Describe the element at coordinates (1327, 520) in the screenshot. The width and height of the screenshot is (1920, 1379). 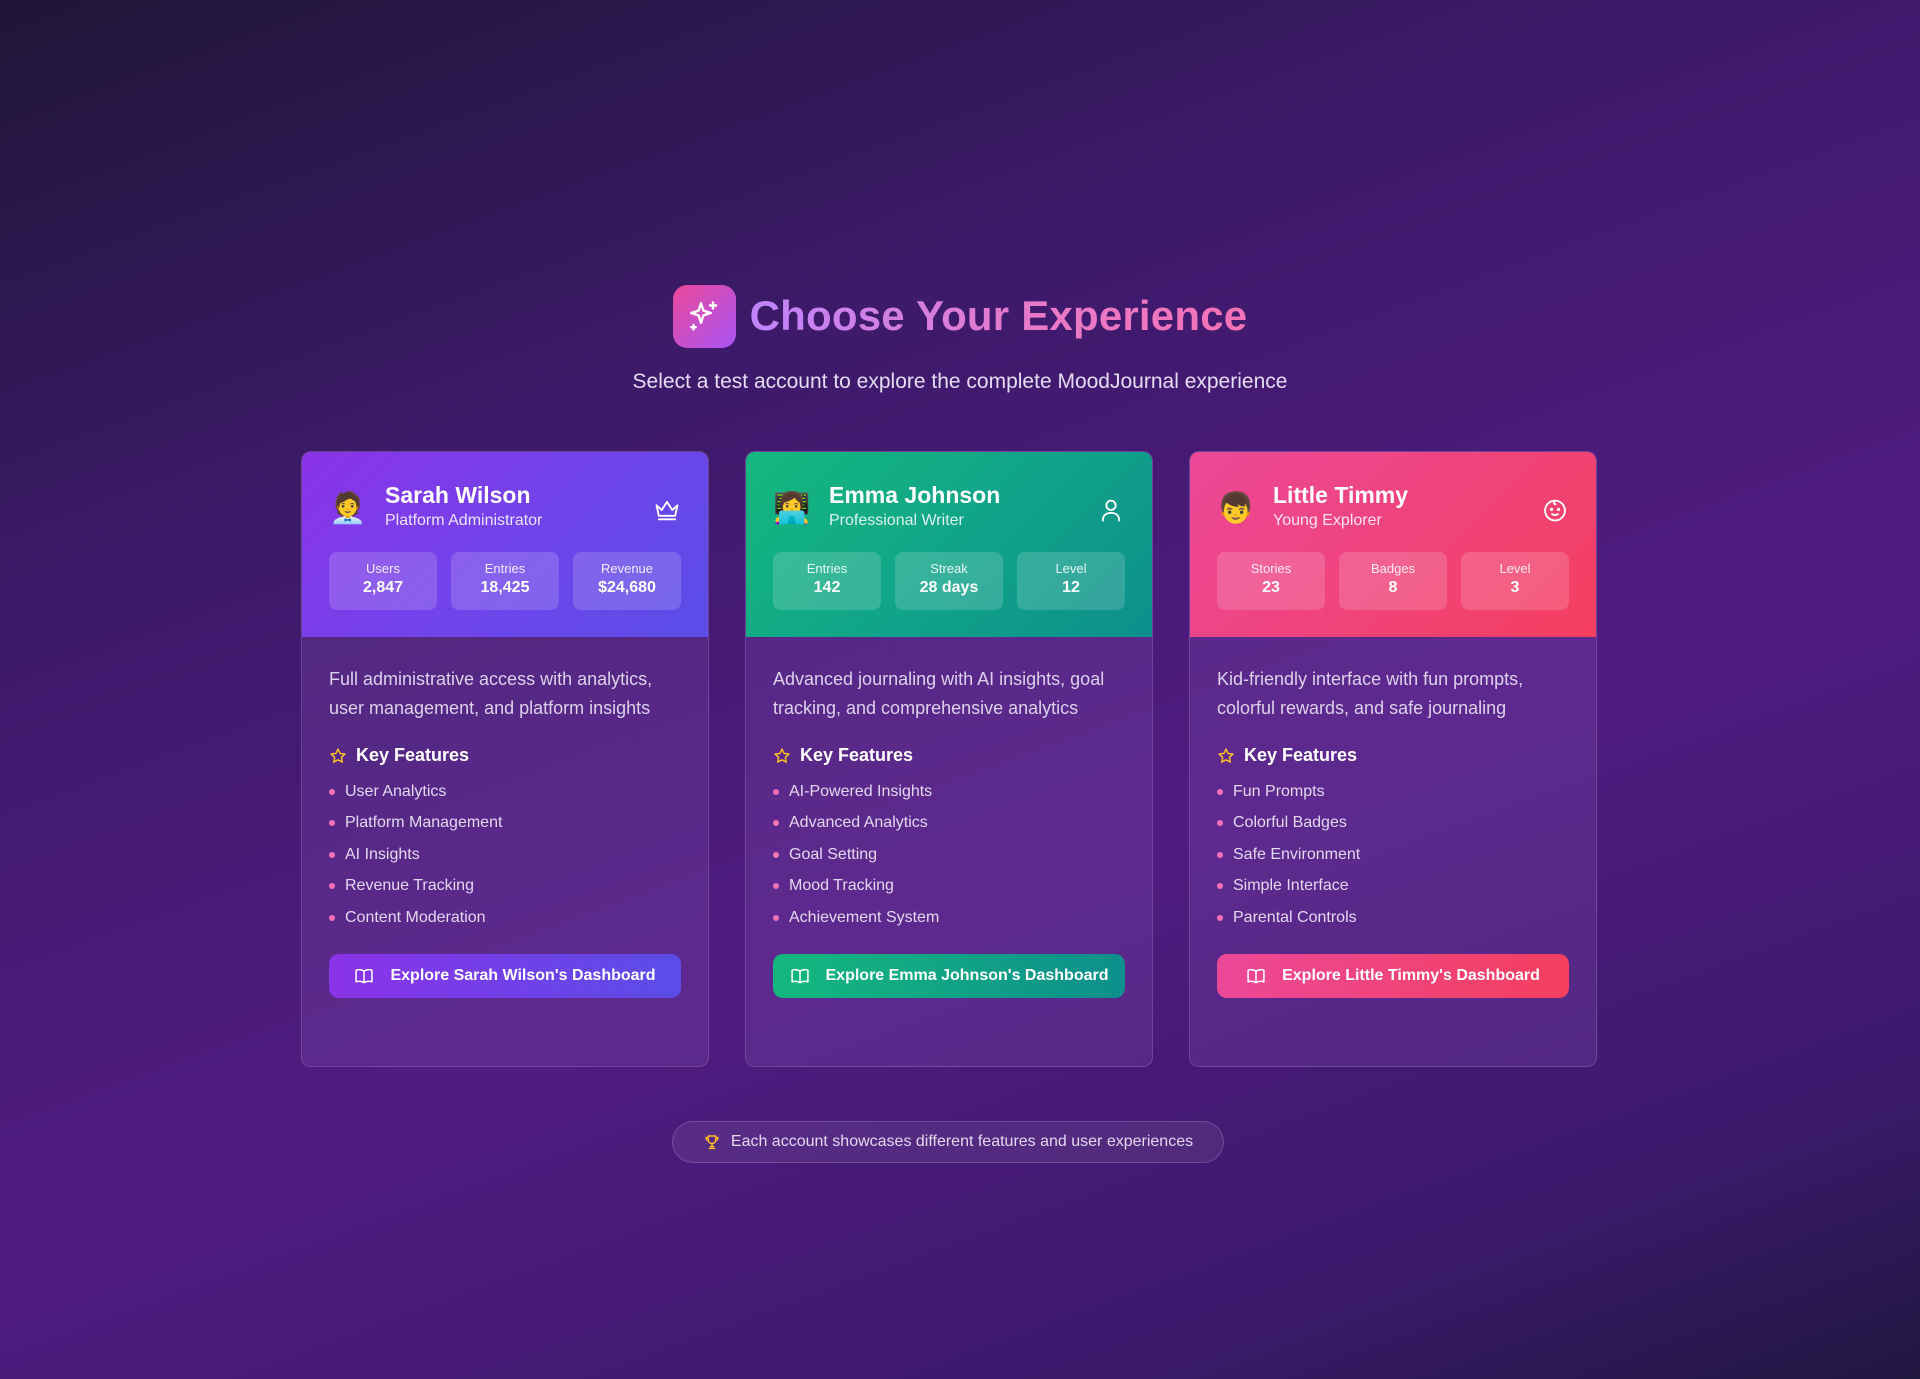
I see `account-role: Young Explorer` at that location.